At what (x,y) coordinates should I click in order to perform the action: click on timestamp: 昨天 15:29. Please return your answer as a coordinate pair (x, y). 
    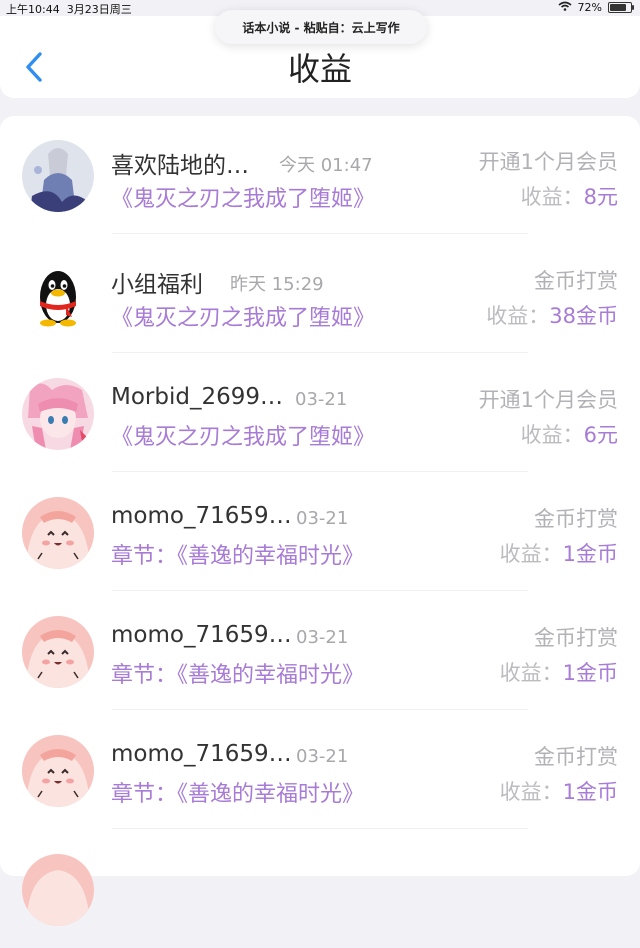
    Looking at the image, I should click on (277, 284).